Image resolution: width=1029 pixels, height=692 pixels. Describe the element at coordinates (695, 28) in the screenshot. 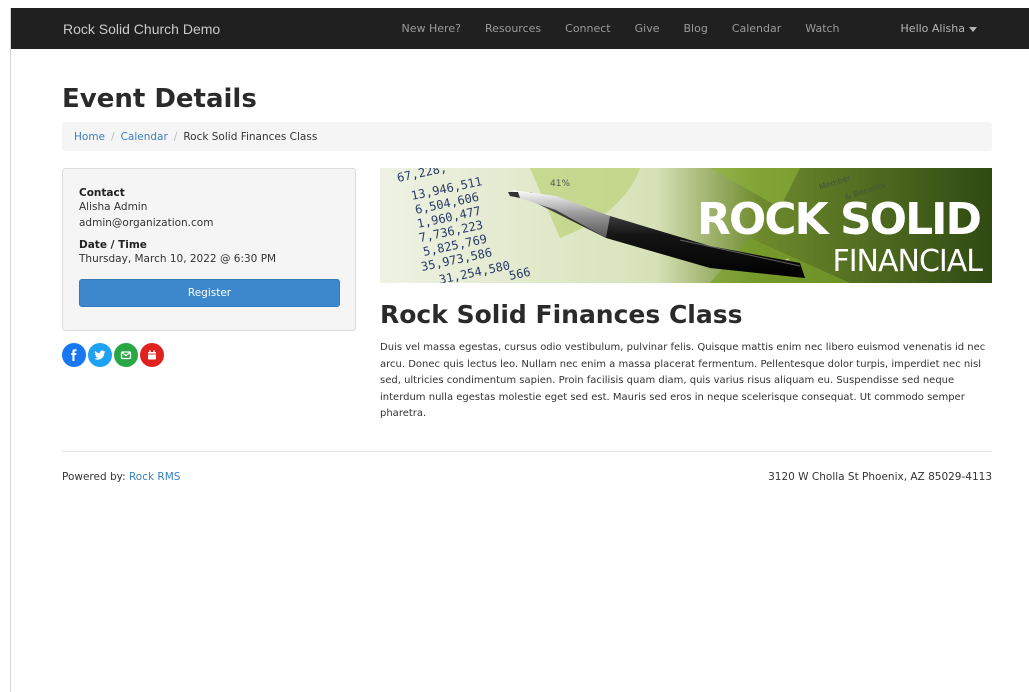

I see `nav-item-blog: Blog` at that location.